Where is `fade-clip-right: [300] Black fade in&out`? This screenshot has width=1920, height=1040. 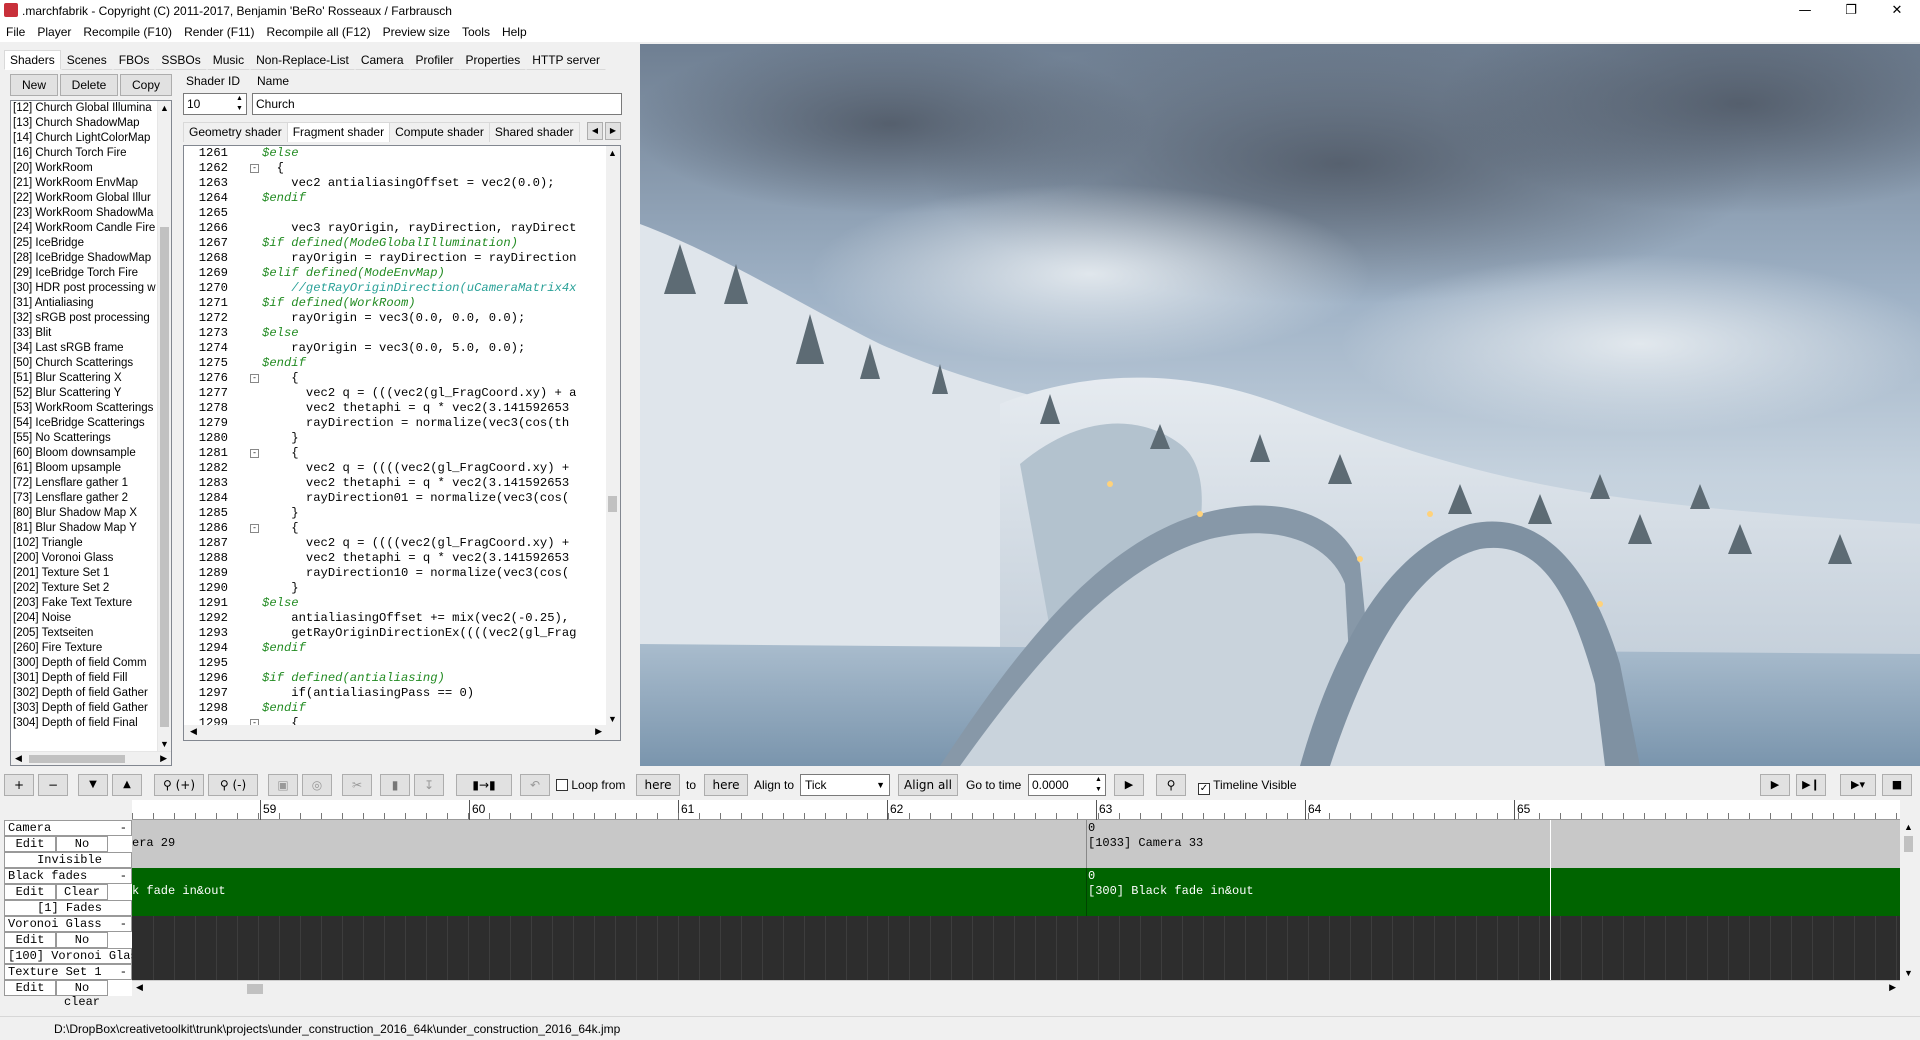 fade-clip-right: [300] Black fade in&out is located at coordinates (1171, 891).